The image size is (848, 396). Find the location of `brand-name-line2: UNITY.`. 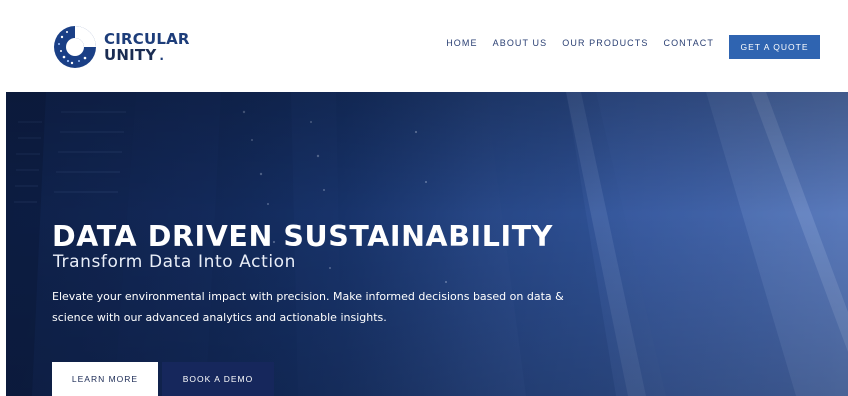

brand-name-line2: UNITY. is located at coordinates (147, 55).